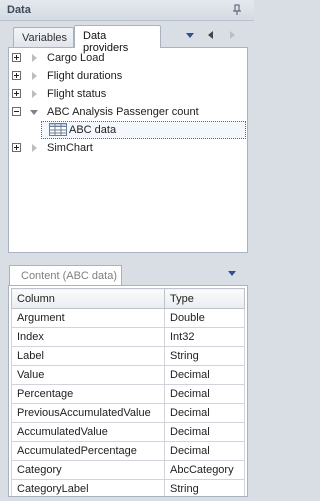 The image size is (320, 501). What do you see at coordinates (88, 413) in the screenshot?
I see `cell-column: PreviousAccumulatedValue` at bounding box center [88, 413].